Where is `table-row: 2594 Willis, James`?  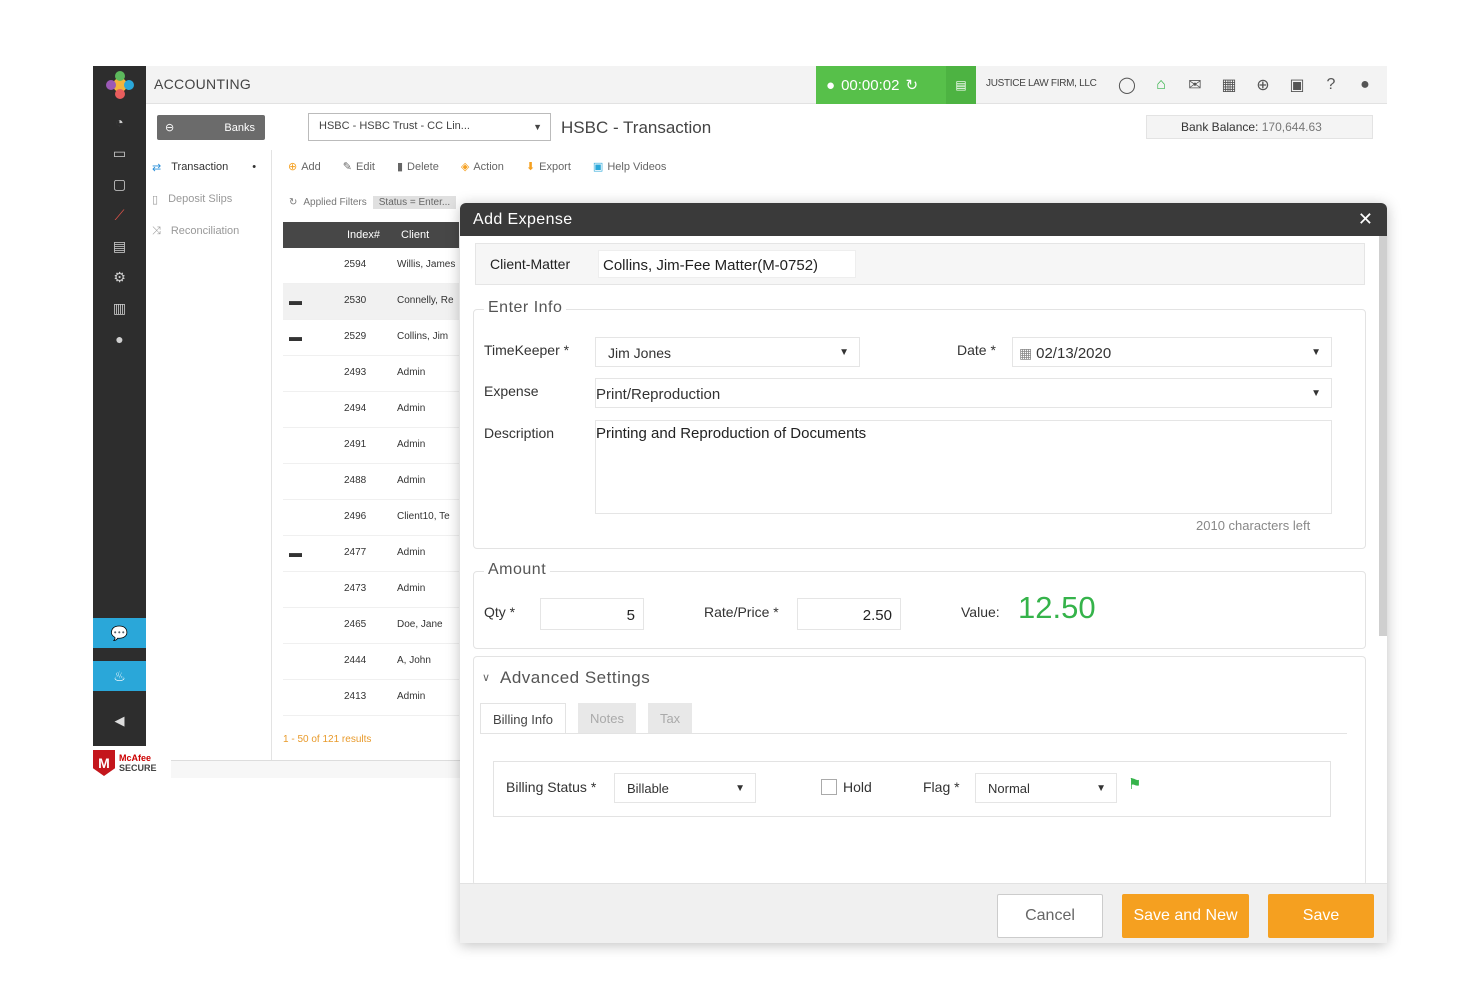
table-row: 2594 Willis, James is located at coordinates (371, 266).